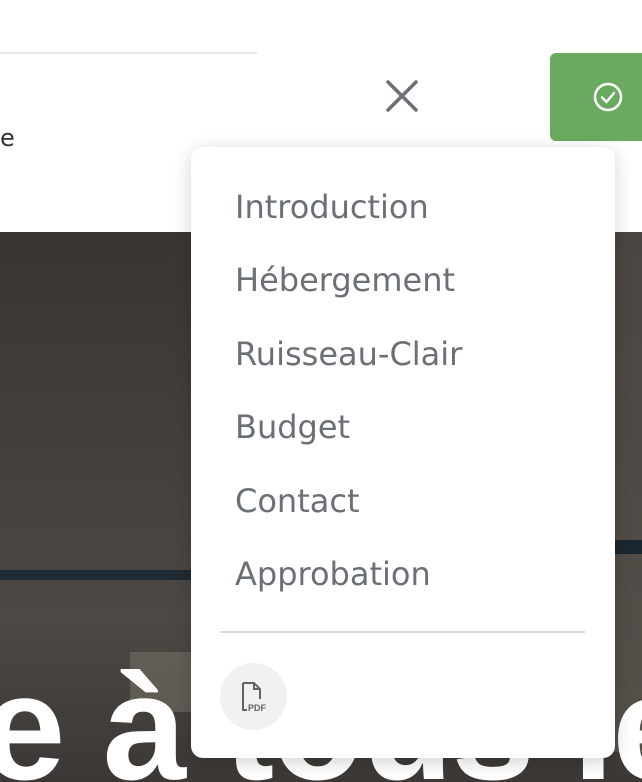 The width and height of the screenshot is (642, 782). What do you see at coordinates (348, 370) in the screenshot?
I see `menu-item-ruisseau-clair: Ruisseau-Clair` at bounding box center [348, 370].